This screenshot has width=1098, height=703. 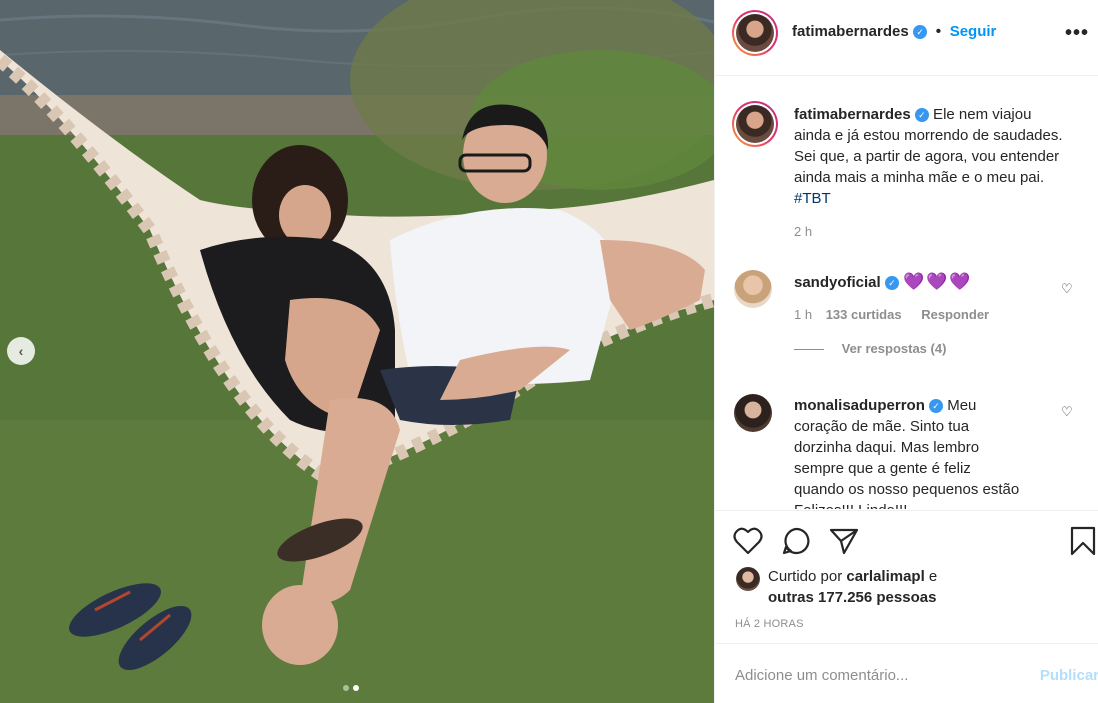 What do you see at coordinates (859, 405) in the screenshot?
I see `comment-username: monalisaduperron` at bounding box center [859, 405].